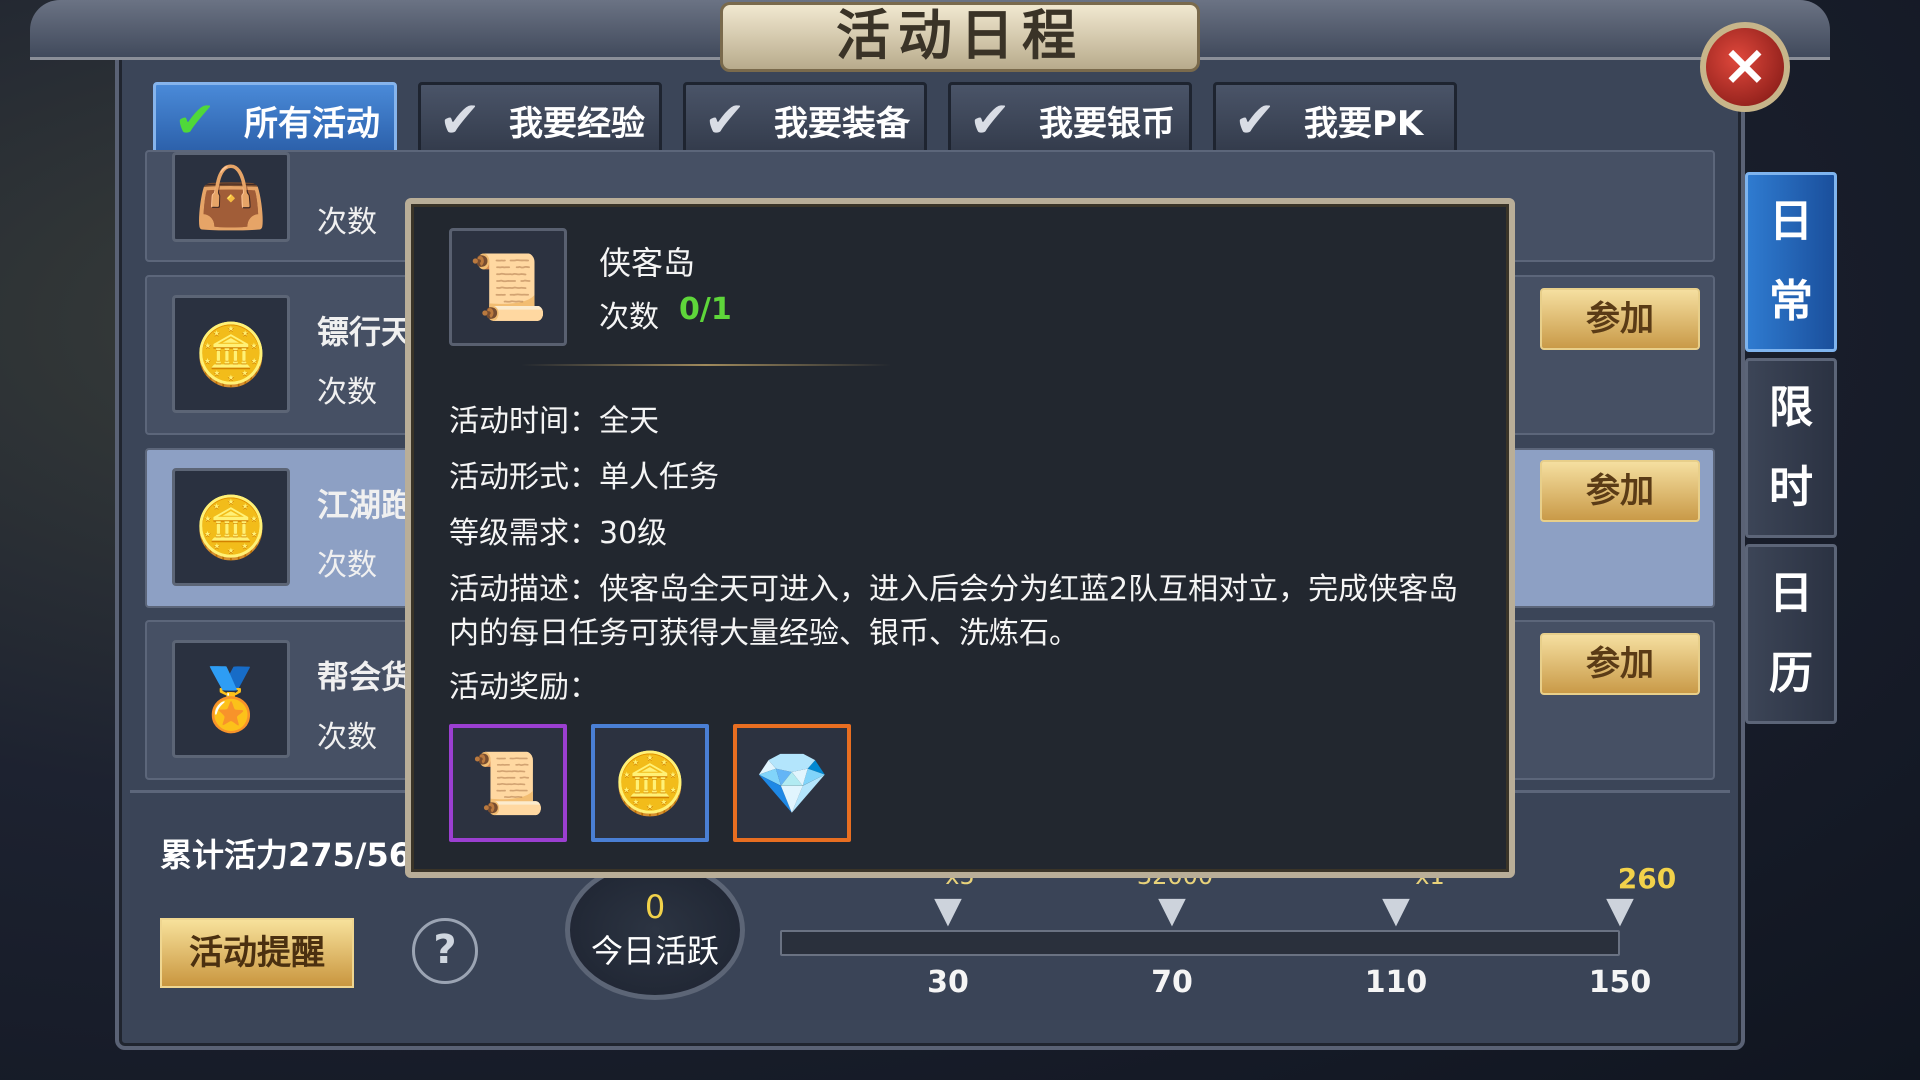 Image resolution: width=1920 pixels, height=1080 pixels. I want to click on count-value: 0/1, so click(705, 309).